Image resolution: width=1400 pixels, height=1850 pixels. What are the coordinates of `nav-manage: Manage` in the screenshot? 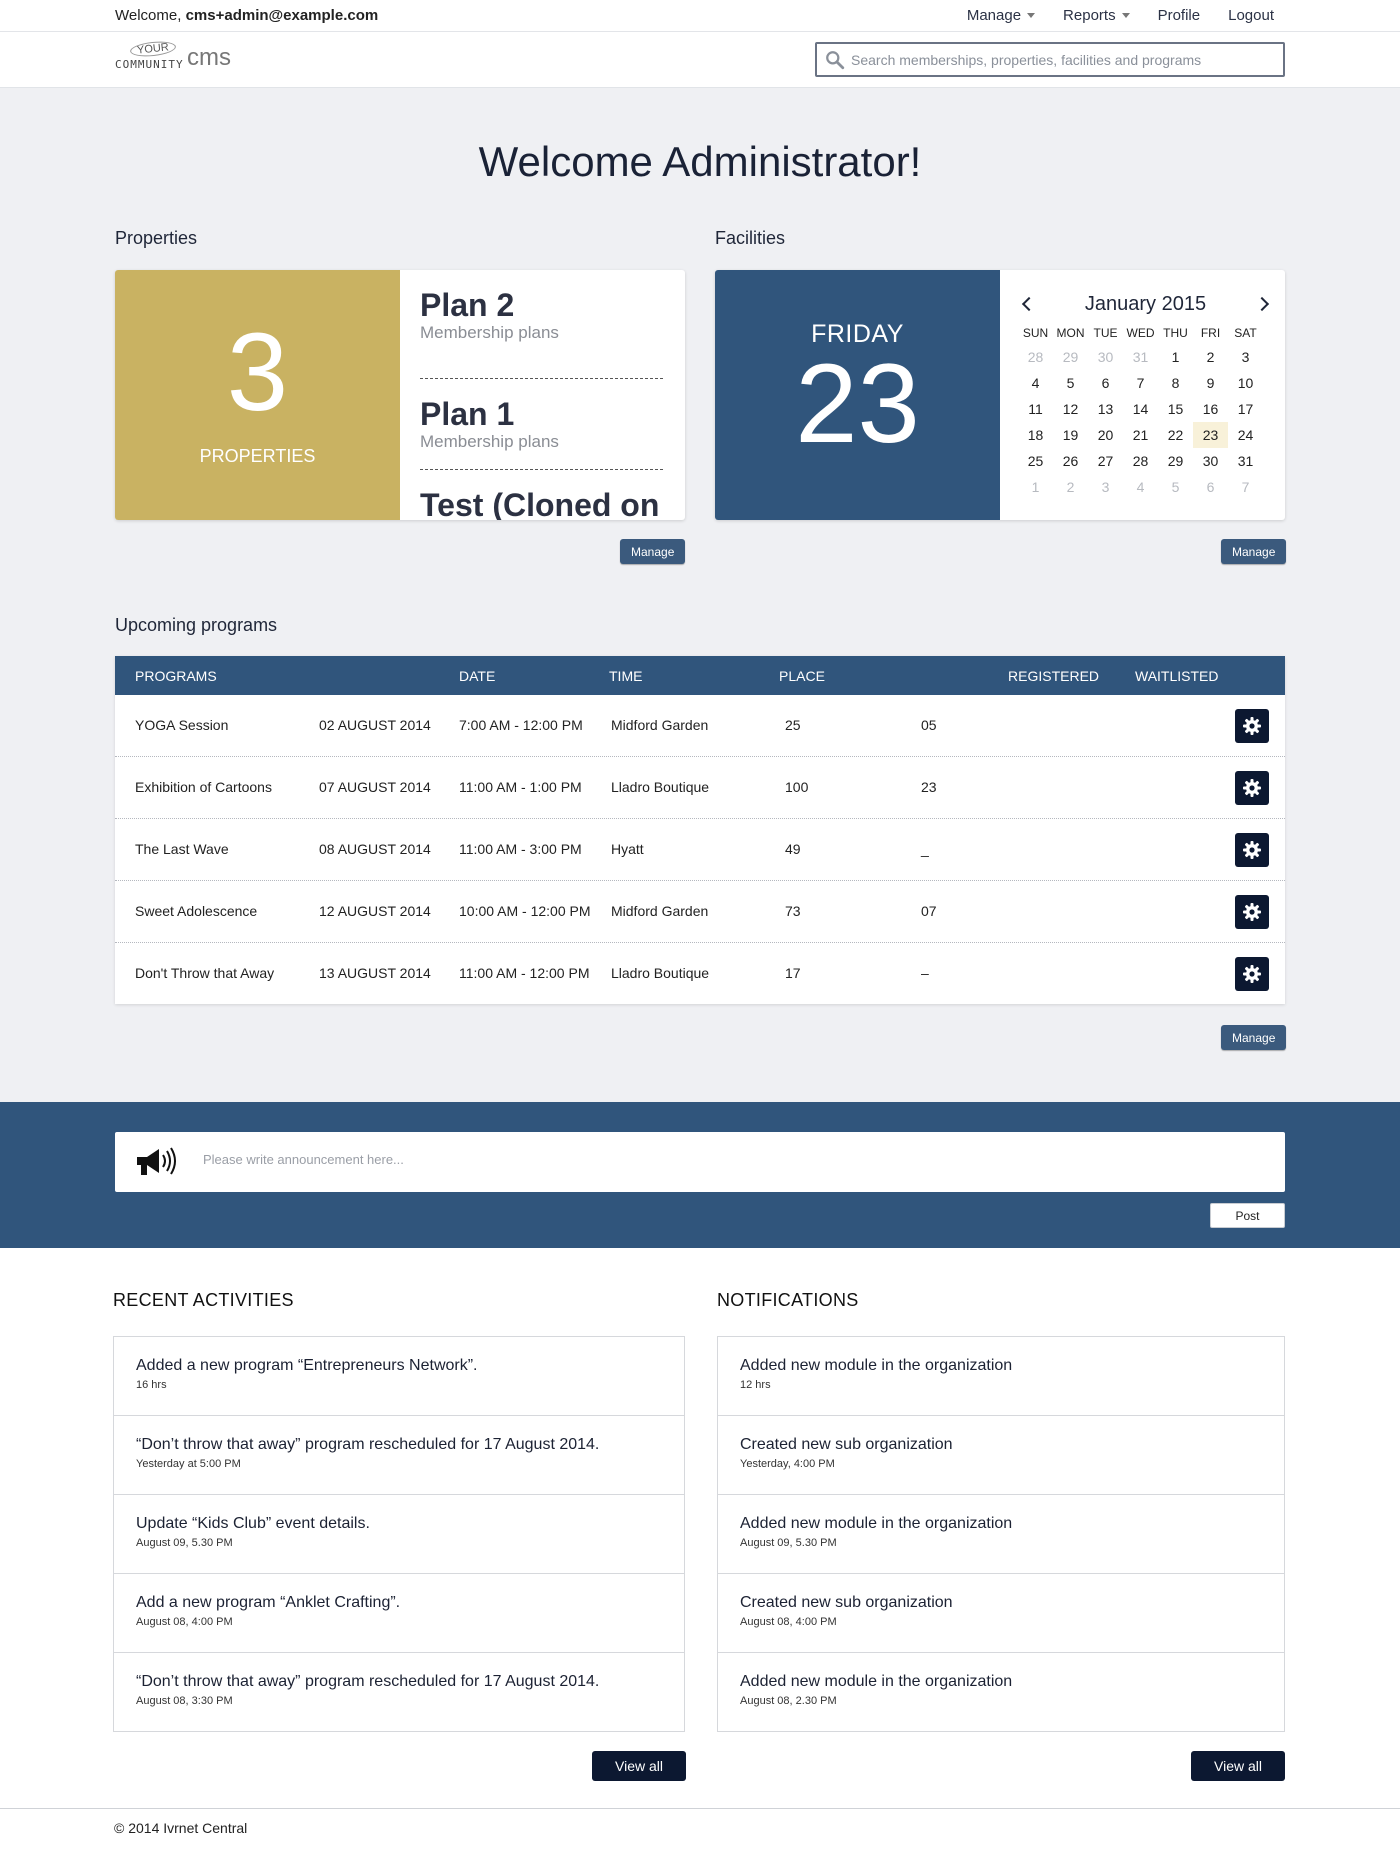 It's located at (1001, 15).